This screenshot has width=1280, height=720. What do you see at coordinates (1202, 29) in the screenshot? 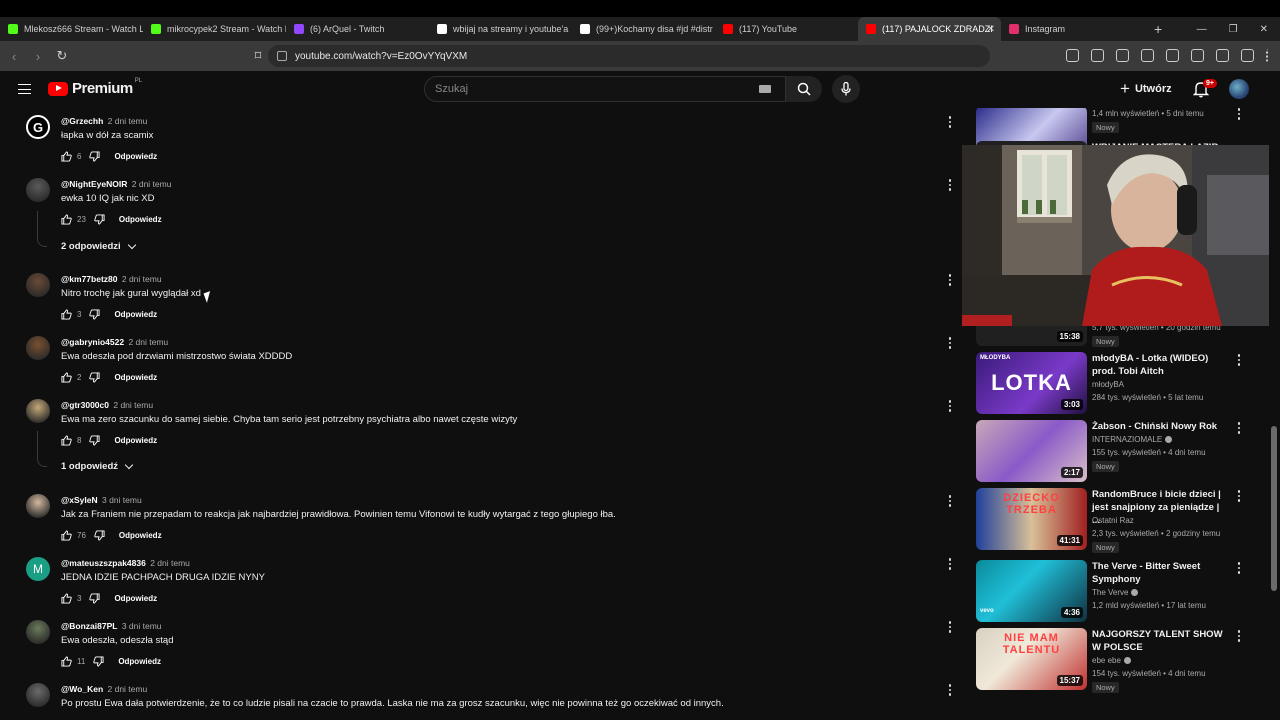
I see `minimize-icon: —` at bounding box center [1202, 29].